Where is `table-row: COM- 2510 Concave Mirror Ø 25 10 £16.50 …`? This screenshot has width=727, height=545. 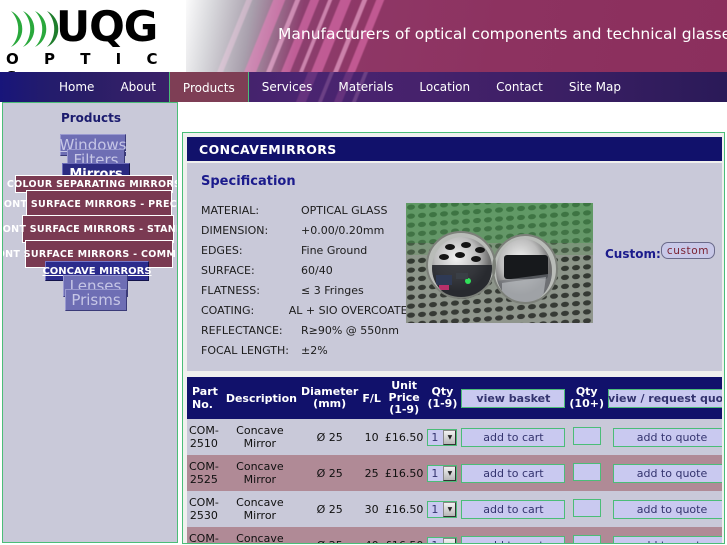
table-row: COM- 2510 Concave Mirror Ø 25 10 £16.50 … is located at coordinates (454, 437).